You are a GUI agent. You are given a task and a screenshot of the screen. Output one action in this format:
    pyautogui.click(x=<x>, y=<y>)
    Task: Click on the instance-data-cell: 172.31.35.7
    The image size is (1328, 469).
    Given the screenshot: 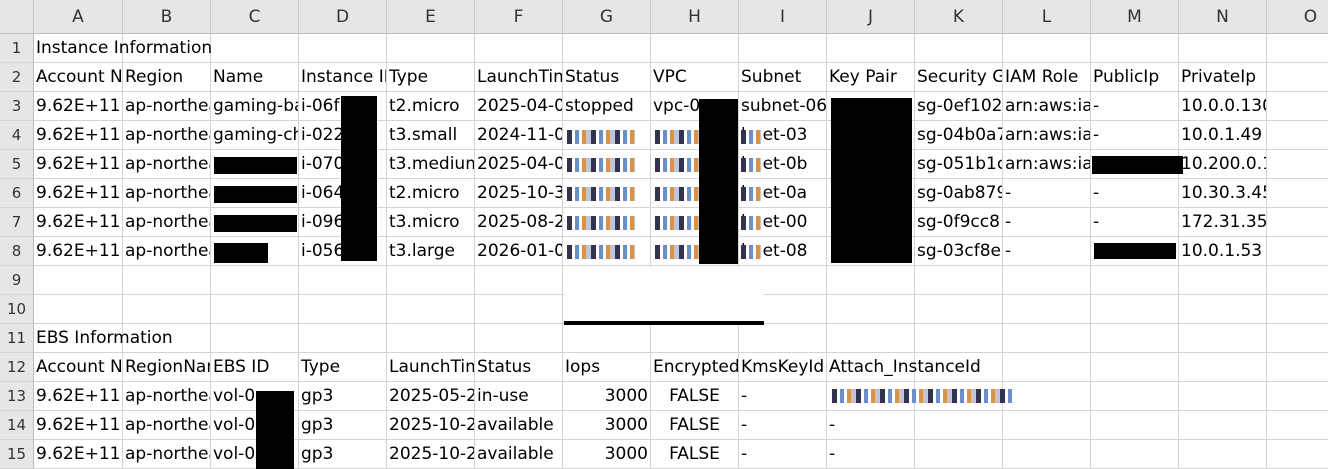 What is the action you would take?
    pyautogui.click(x=1223, y=222)
    